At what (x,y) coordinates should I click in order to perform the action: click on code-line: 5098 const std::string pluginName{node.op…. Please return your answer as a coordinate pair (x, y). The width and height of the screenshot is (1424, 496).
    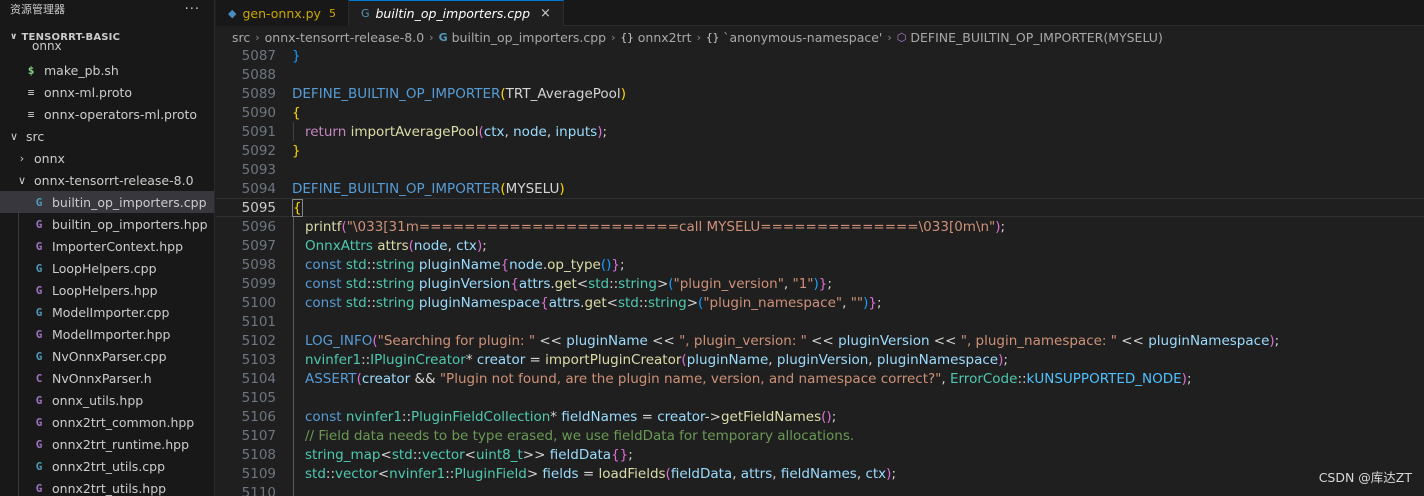
    Looking at the image, I should click on (820, 264).